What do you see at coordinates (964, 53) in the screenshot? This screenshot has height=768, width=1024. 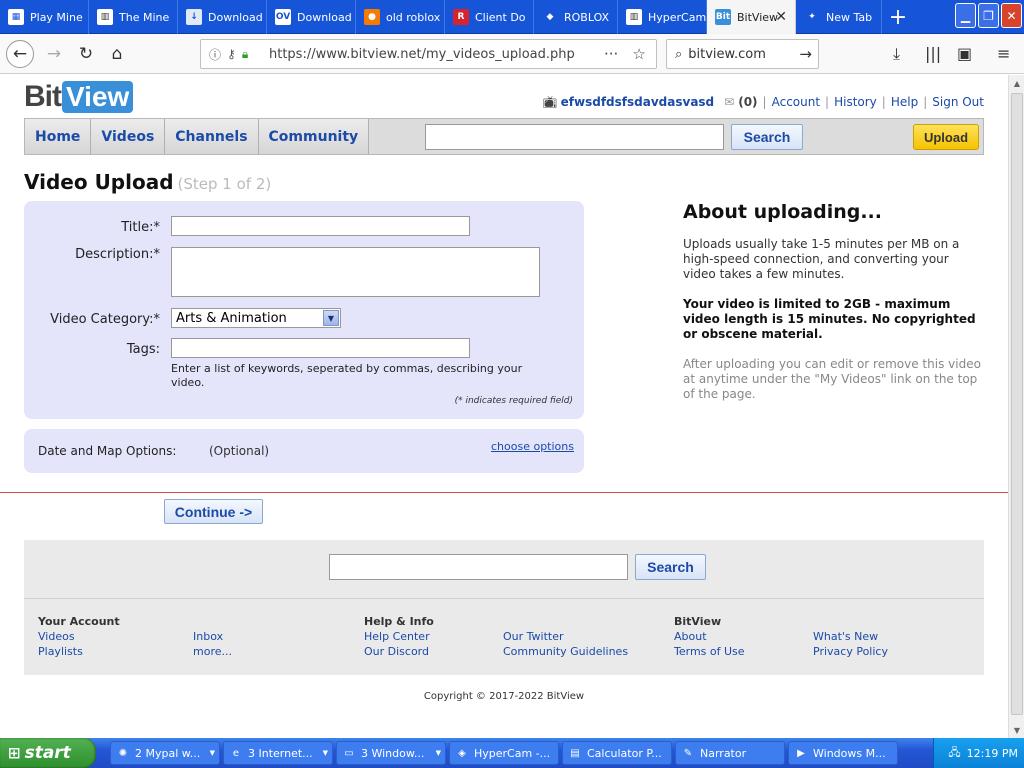 I see `sidebar-icon: ▣` at bounding box center [964, 53].